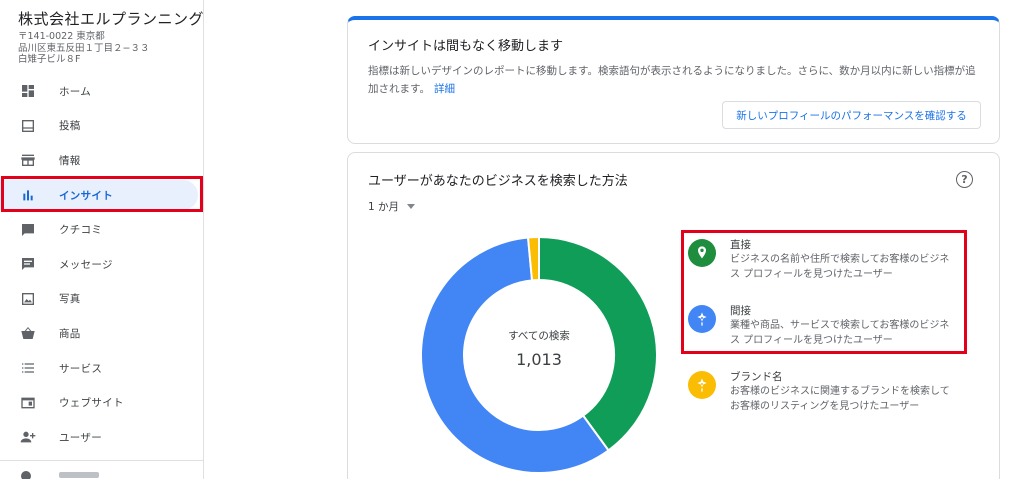 This screenshot has width=1024, height=479. What do you see at coordinates (70, 126) in the screenshot?
I see `sidebar-item-label: 投稿` at bounding box center [70, 126].